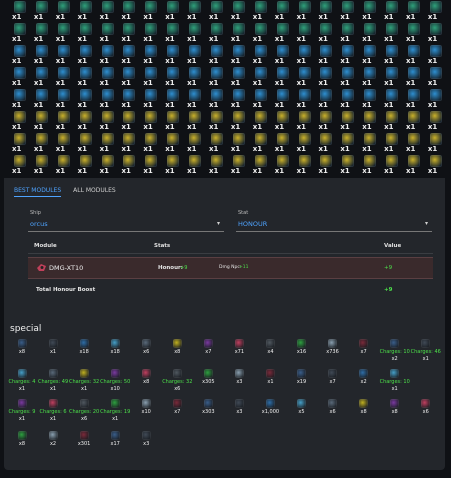 The height and width of the screenshot is (478, 451). Describe the element at coordinates (230, 268) in the screenshot. I see `table-row: DMG-XT10 Honour: +9 Dmg Npc: +11 +9` at that location.